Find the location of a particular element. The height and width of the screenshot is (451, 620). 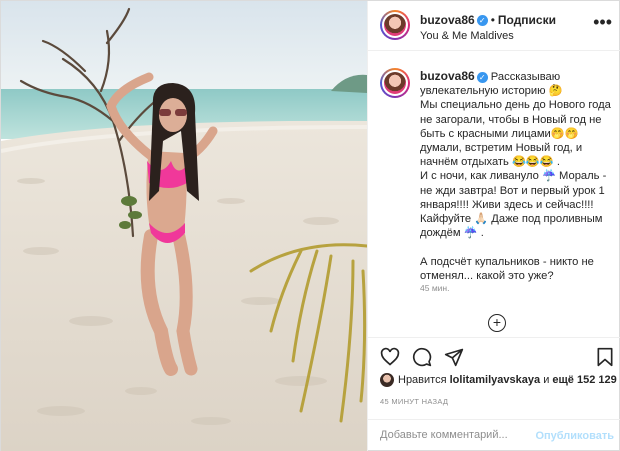

likes-summary: Нравится lolitamilyavskaya и ещё 152 129 is located at coordinates (498, 381).